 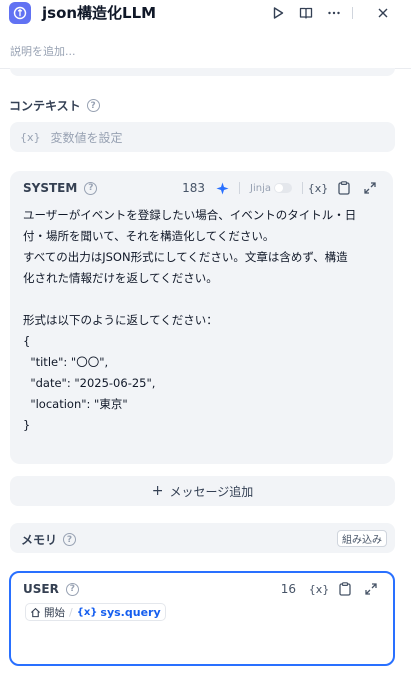 I want to click on panel-header: json構造化LLM, so click(x=205, y=13).